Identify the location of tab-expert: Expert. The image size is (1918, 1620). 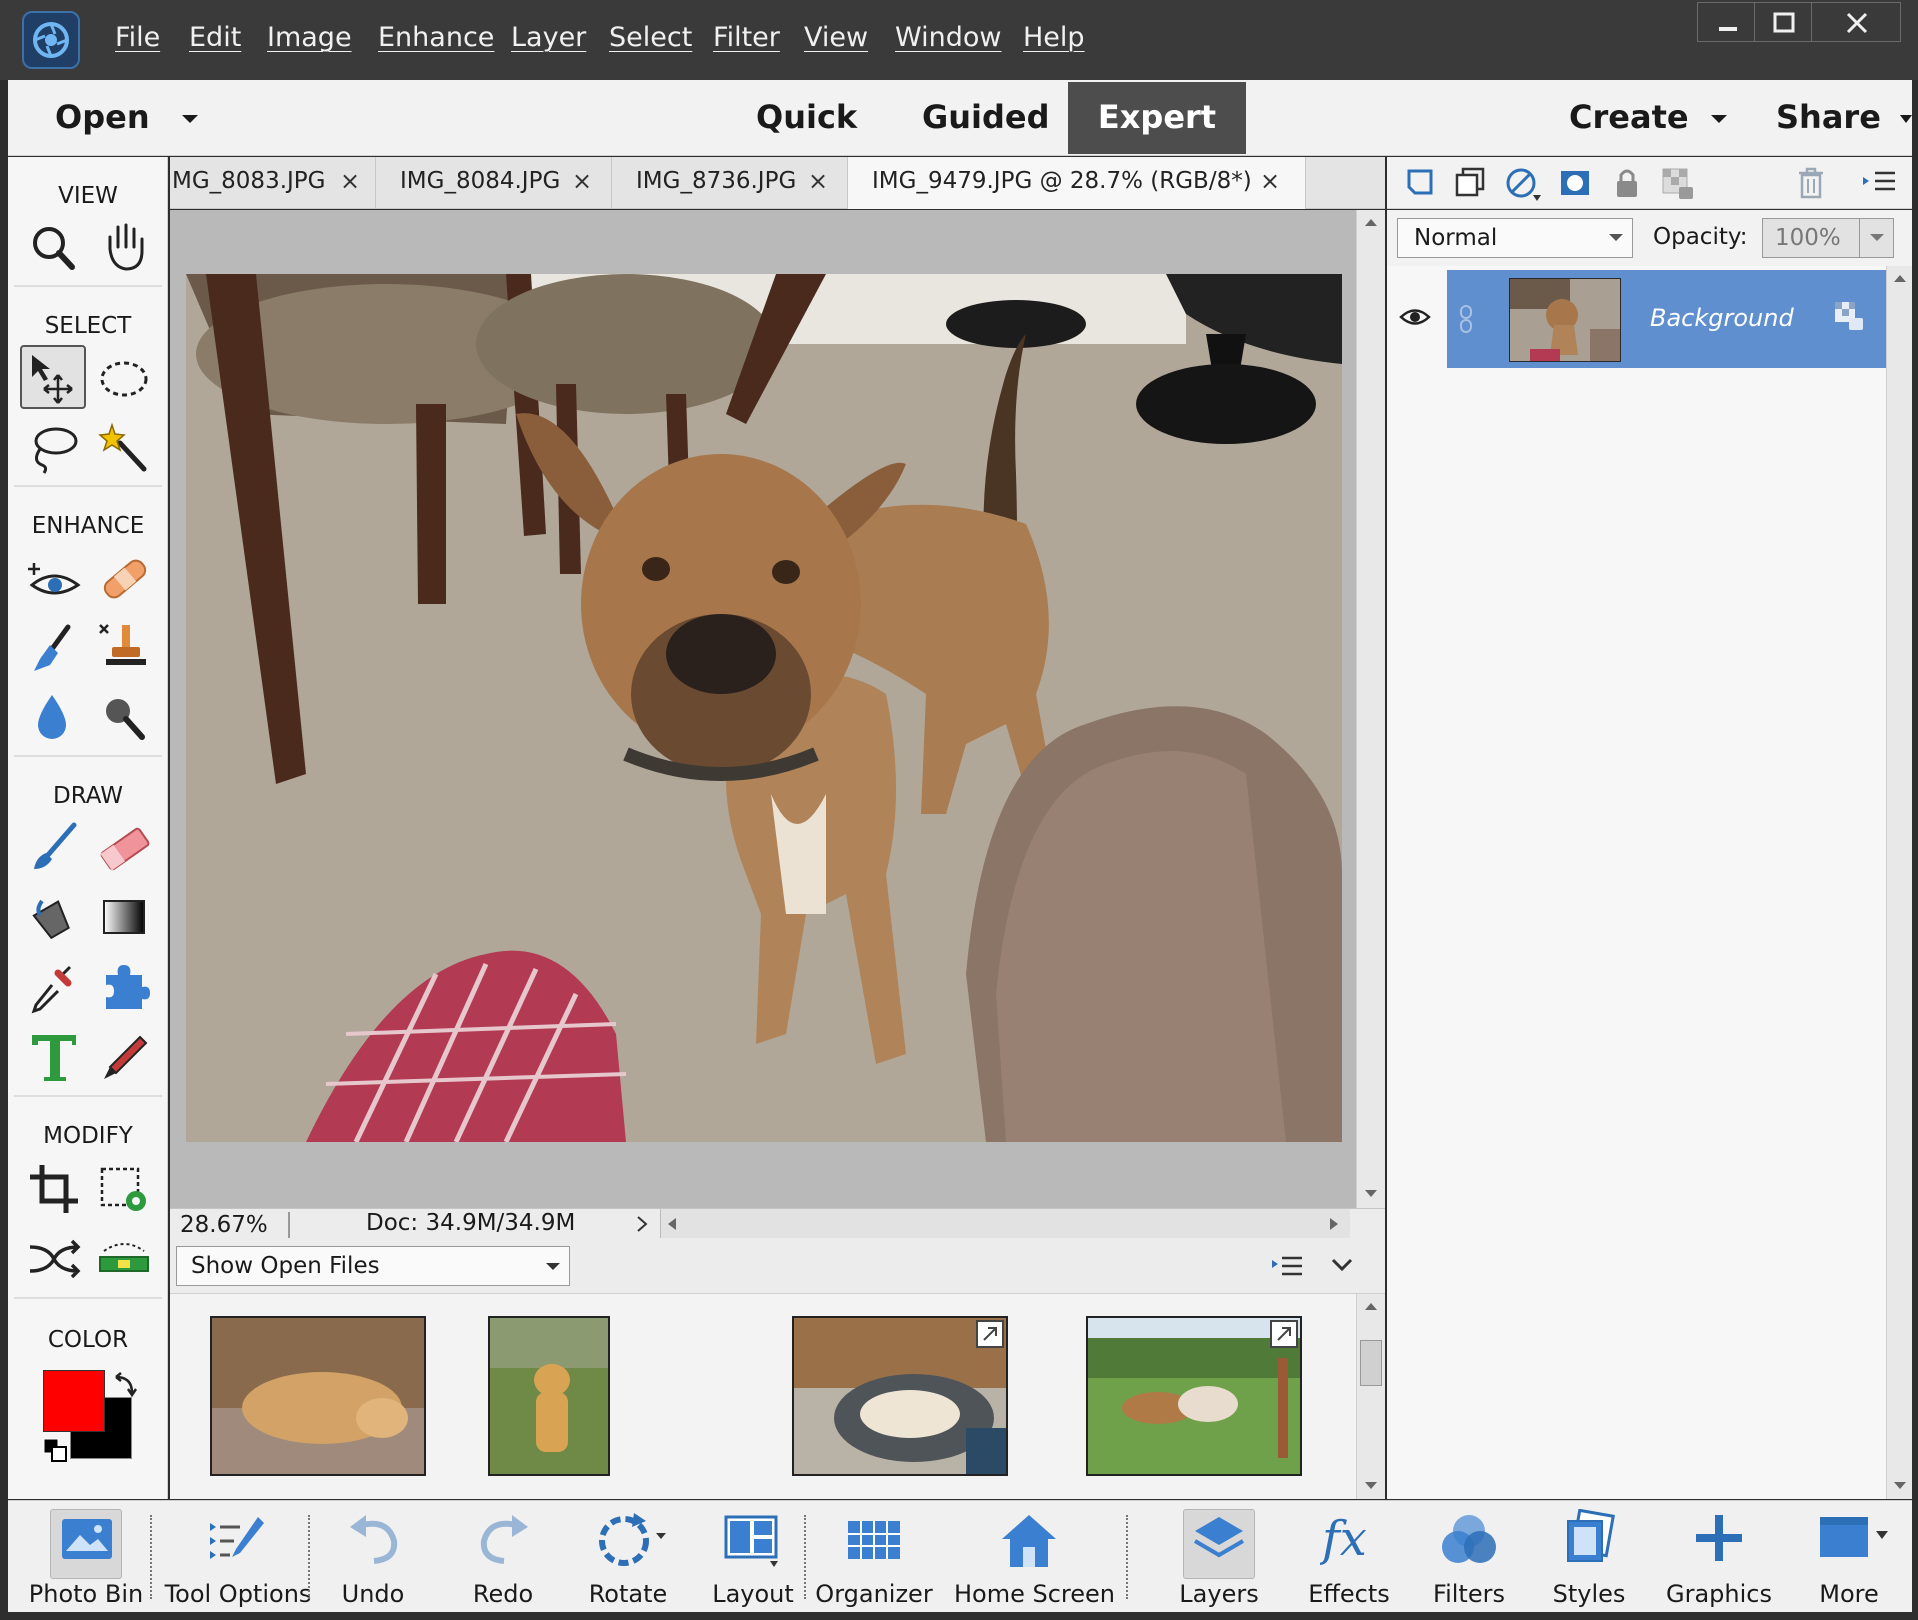
(1157, 118).